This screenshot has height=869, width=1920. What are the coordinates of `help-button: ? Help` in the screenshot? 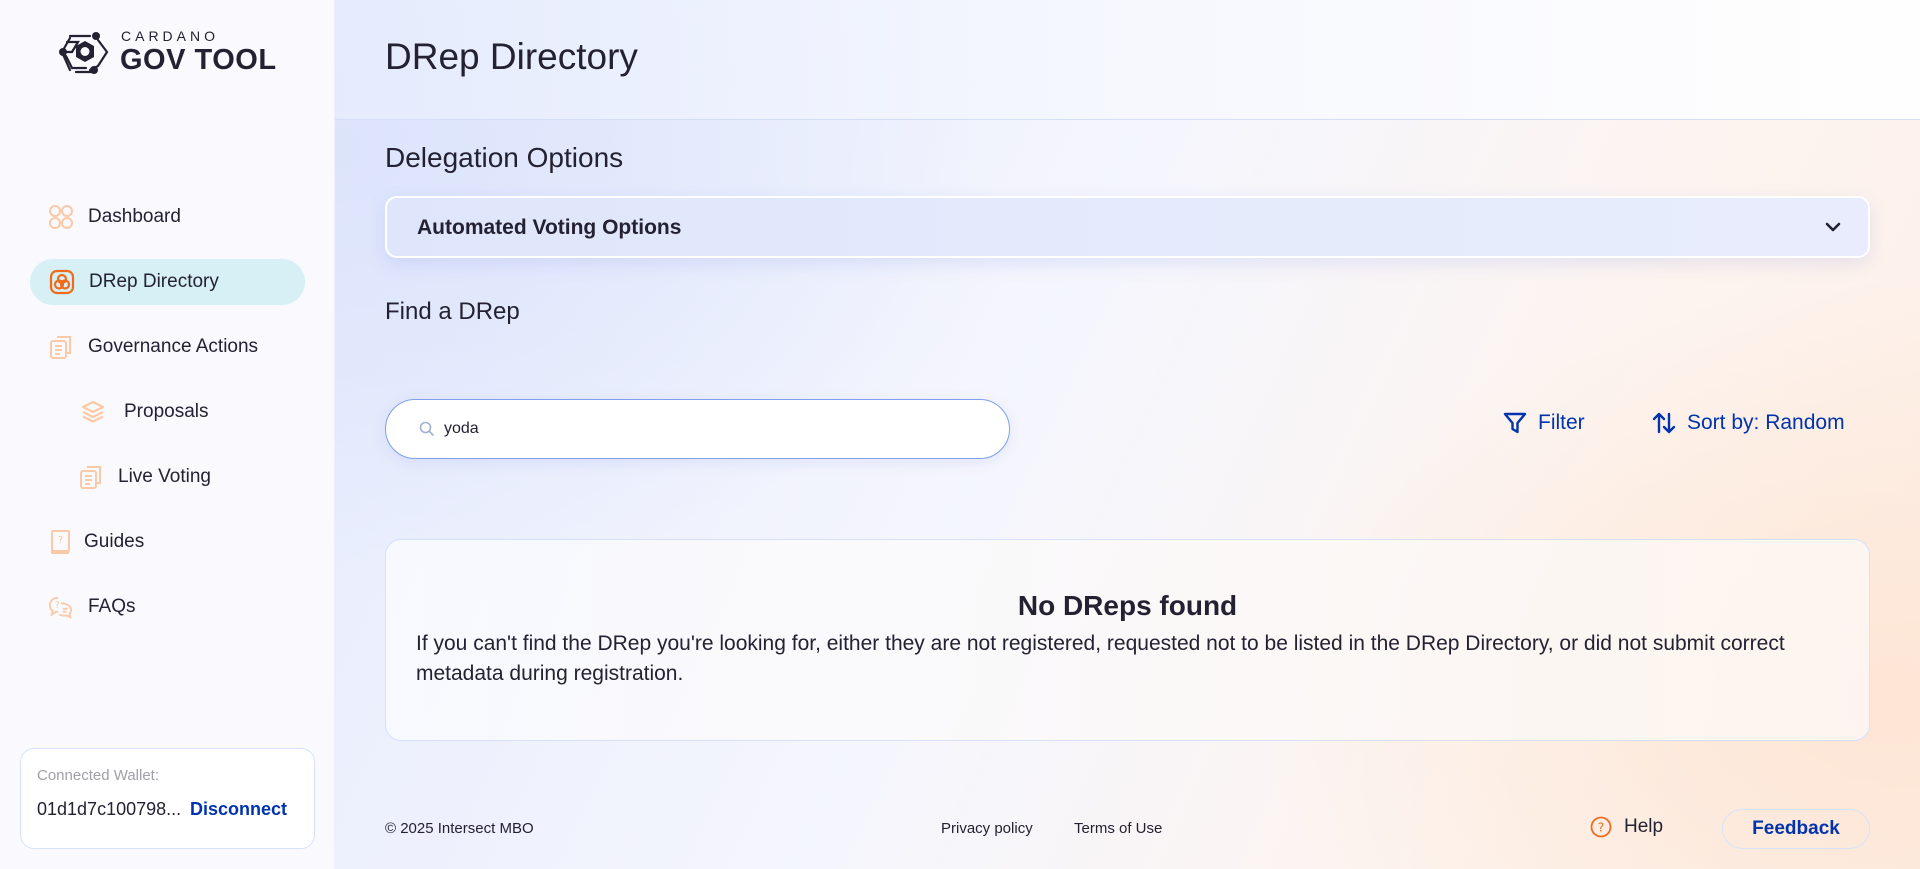 It's located at (1626, 827).